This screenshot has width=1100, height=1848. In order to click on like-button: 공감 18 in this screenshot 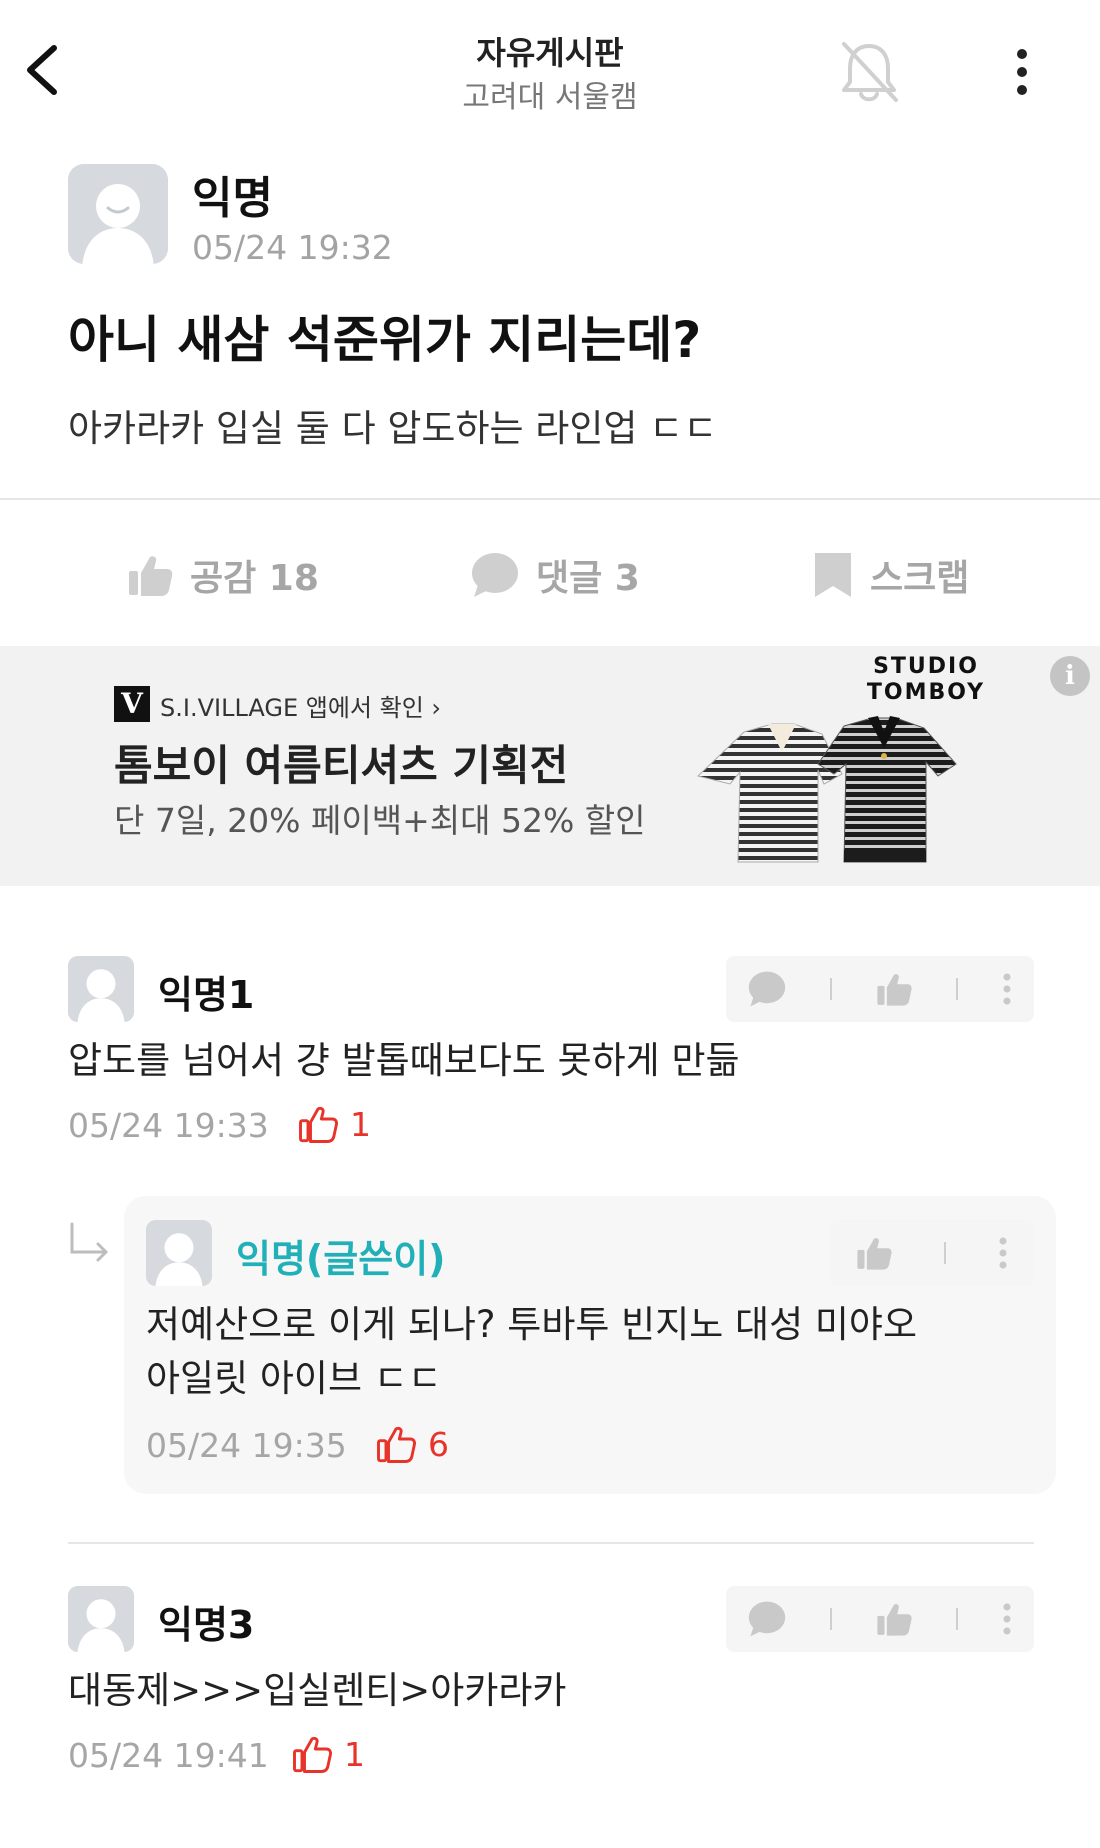, I will do `click(222, 575)`.